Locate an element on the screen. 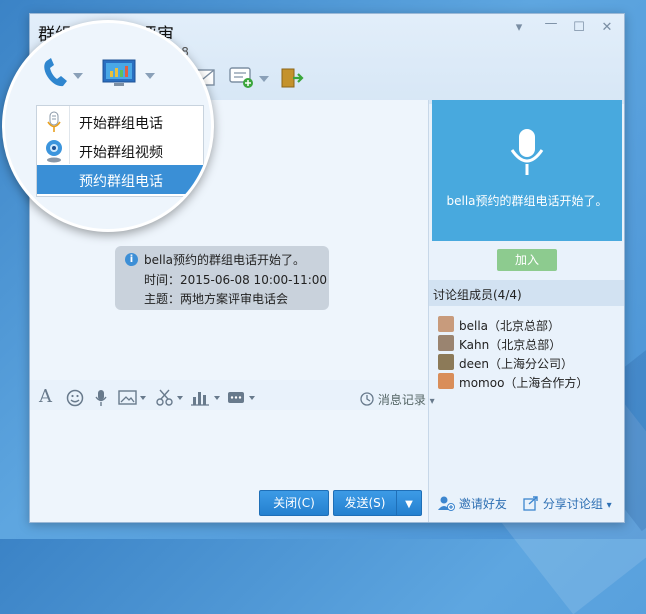 The image size is (646, 614). member-item: Kahn（北京总部） is located at coordinates (528, 343).